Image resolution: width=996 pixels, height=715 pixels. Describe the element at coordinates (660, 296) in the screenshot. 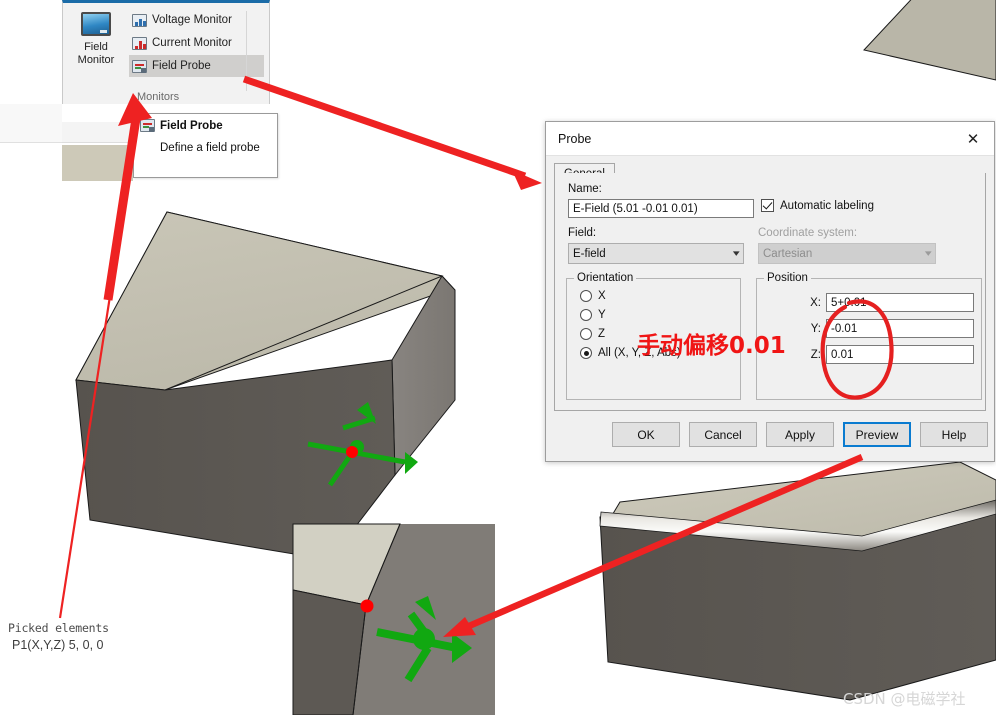

I see `orientation-radio-x: X` at that location.